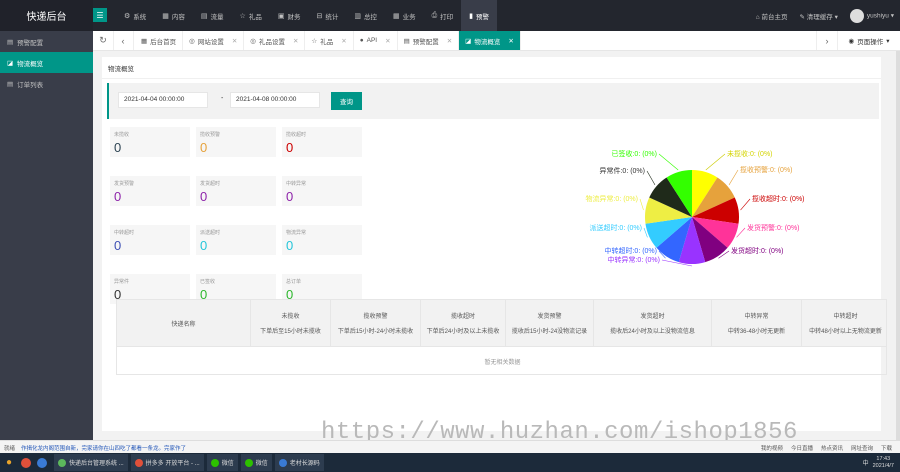 This screenshot has width=900, height=472. What do you see at coordinates (150, 240) in the screenshot?
I see `stat-card: 中转超时 0` at bounding box center [150, 240].